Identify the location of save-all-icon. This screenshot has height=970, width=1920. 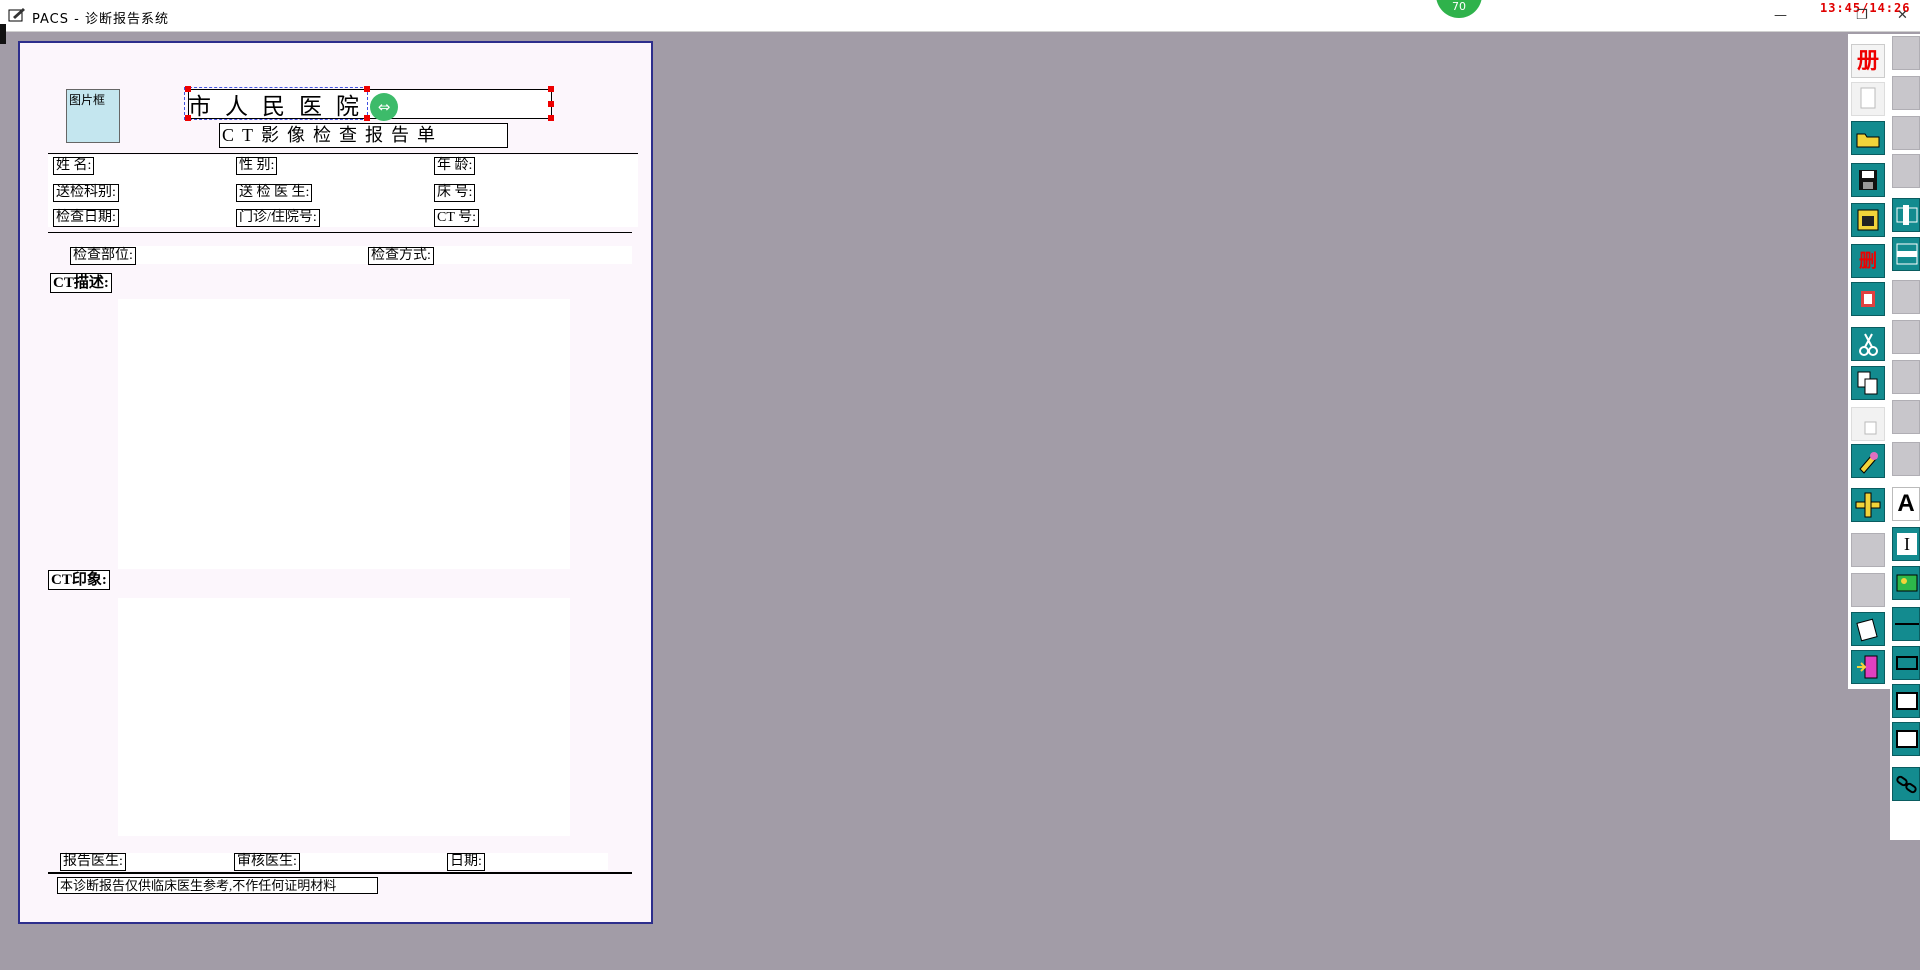
(1868, 220).